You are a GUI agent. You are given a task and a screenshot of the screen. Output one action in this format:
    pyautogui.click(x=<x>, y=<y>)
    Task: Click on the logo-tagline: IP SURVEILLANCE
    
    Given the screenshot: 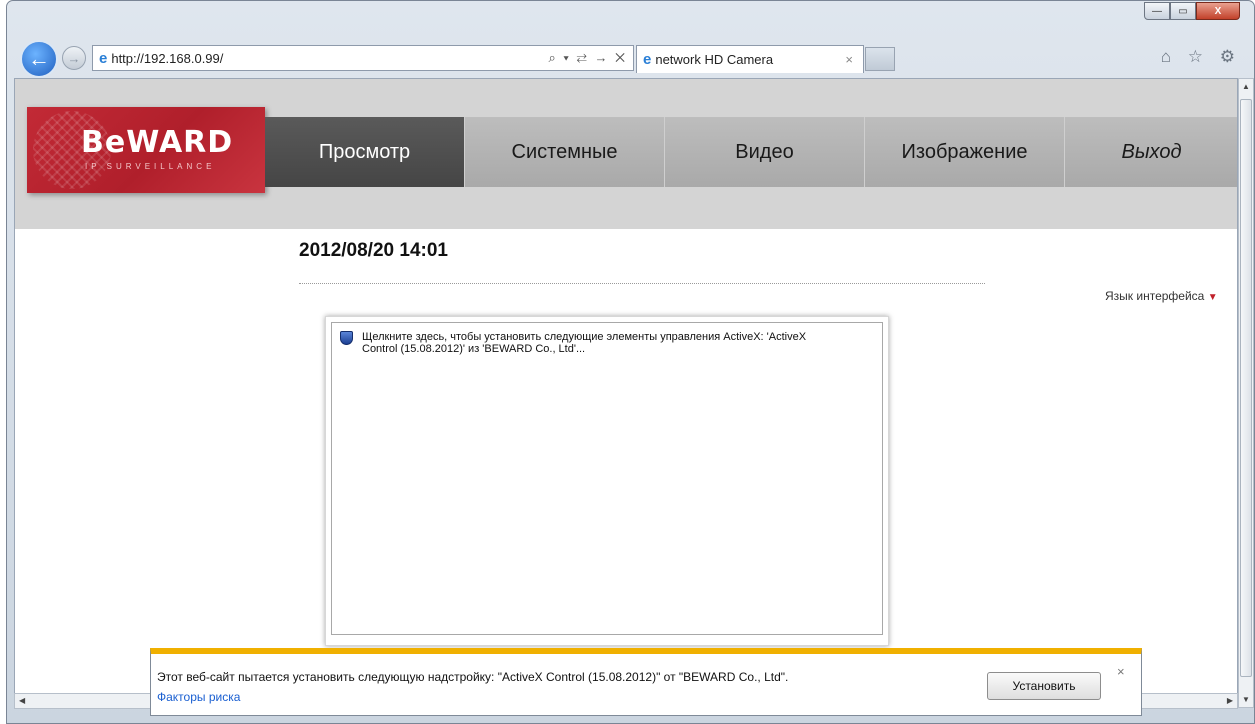 What is the action you would take?
    pyautogui.click(x=150, y=166)
    